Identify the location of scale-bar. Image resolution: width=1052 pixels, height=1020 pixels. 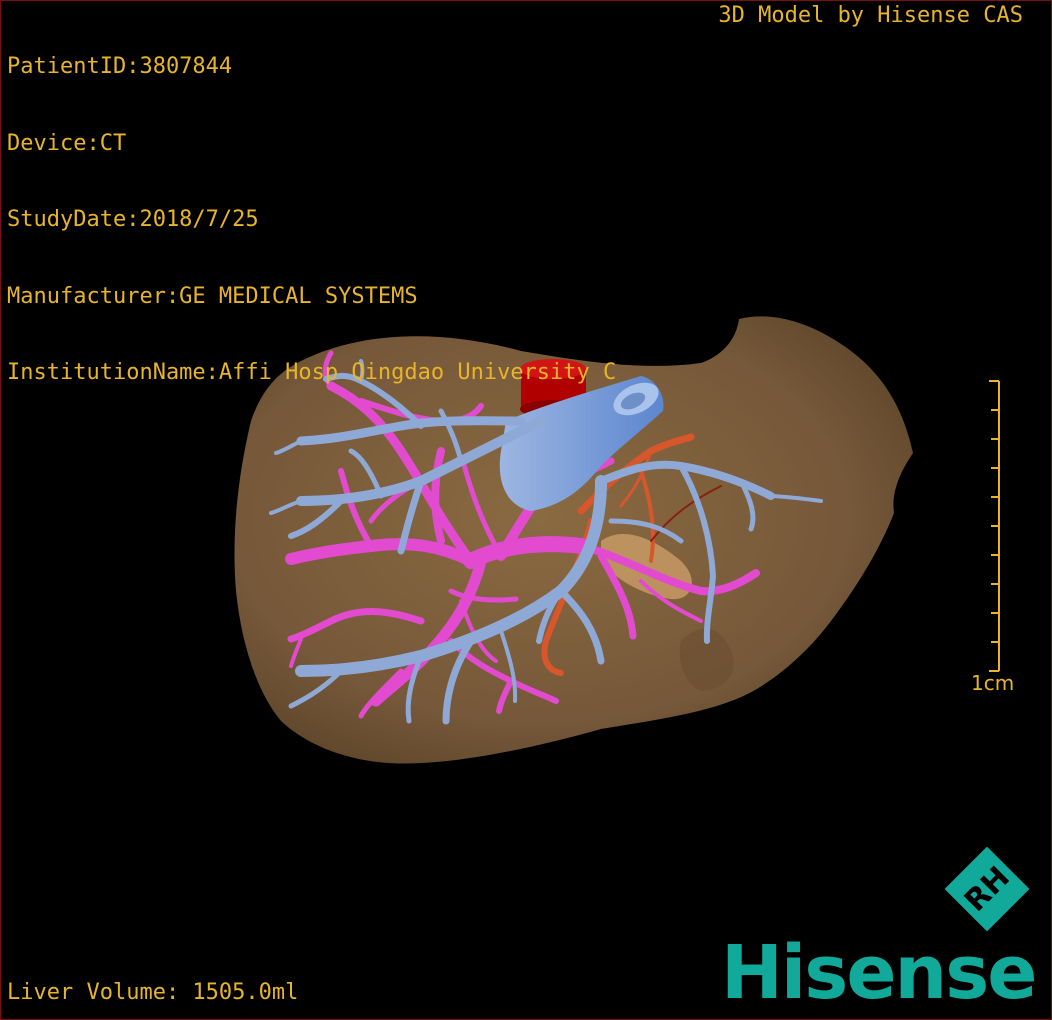
(994, 526).